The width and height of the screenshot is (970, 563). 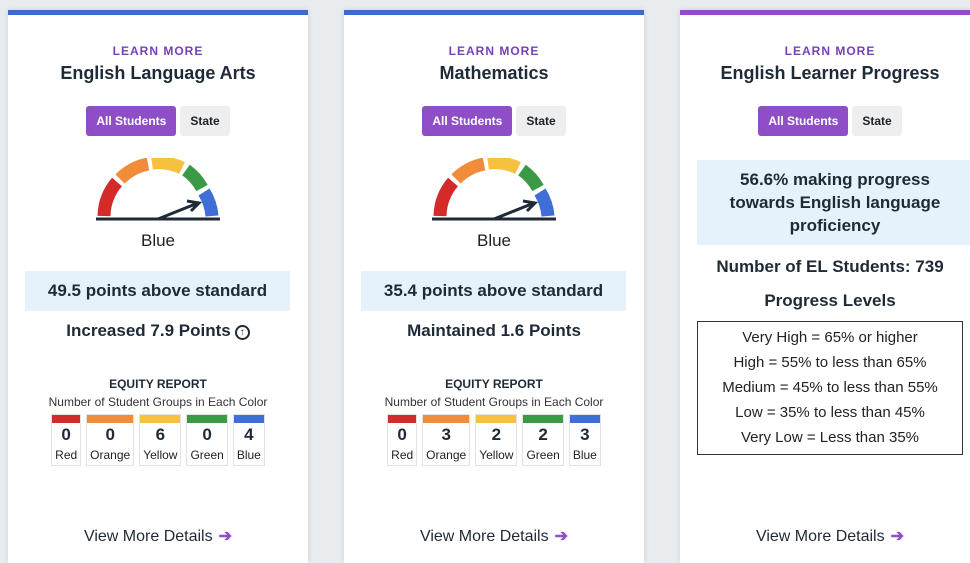 What do you see at coordinates (157, 291) in the screenshot?
I see `status-text: 49.5 points above standard` at bounding box center [157, 291].